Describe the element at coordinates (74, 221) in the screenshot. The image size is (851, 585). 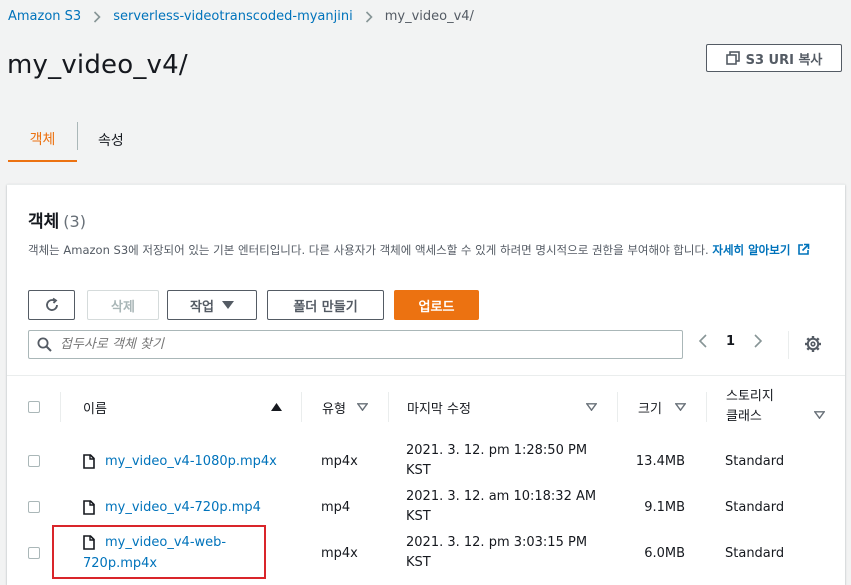
I see `object-count: (3)` at that location.